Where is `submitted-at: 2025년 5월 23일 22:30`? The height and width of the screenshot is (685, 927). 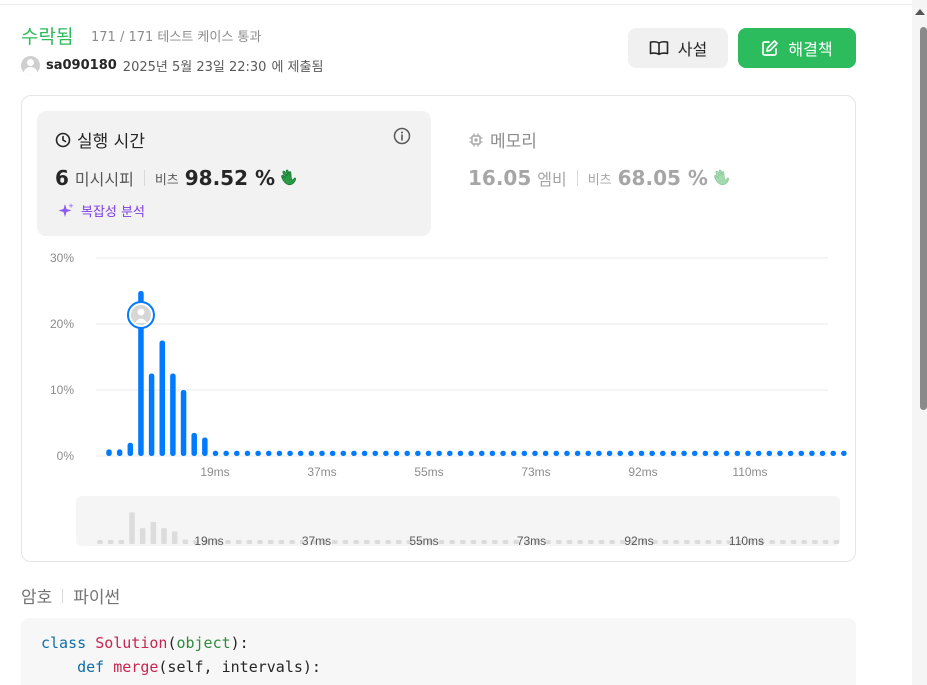
submitted-at: 2025년 5월 23일 22:30 is located at coordinates (194, 67).